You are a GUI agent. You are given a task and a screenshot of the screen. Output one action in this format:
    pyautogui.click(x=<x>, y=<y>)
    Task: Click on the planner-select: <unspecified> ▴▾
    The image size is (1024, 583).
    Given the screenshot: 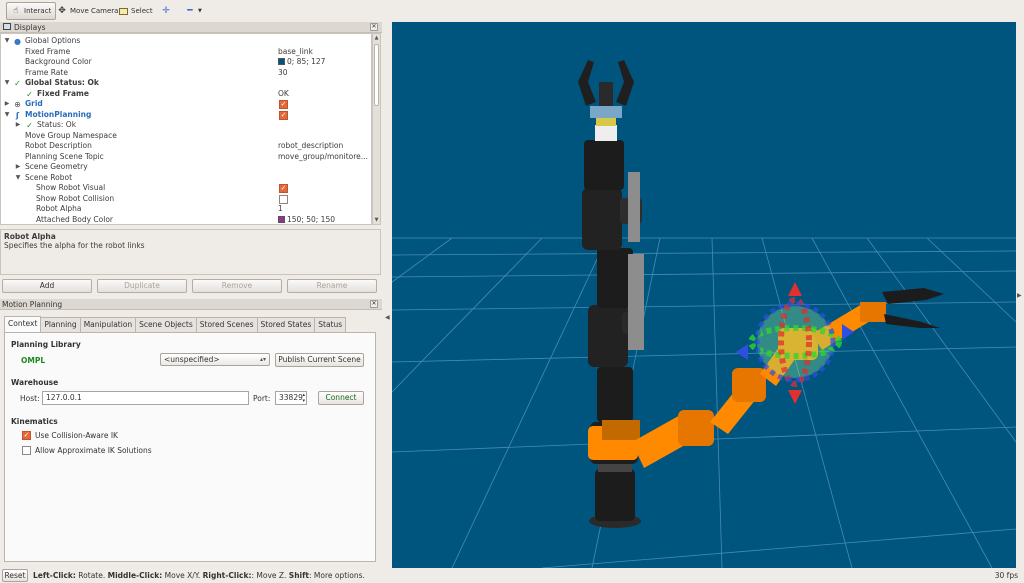 What is the action you would take?
    pyautogui.click(x=215, y=359)
    